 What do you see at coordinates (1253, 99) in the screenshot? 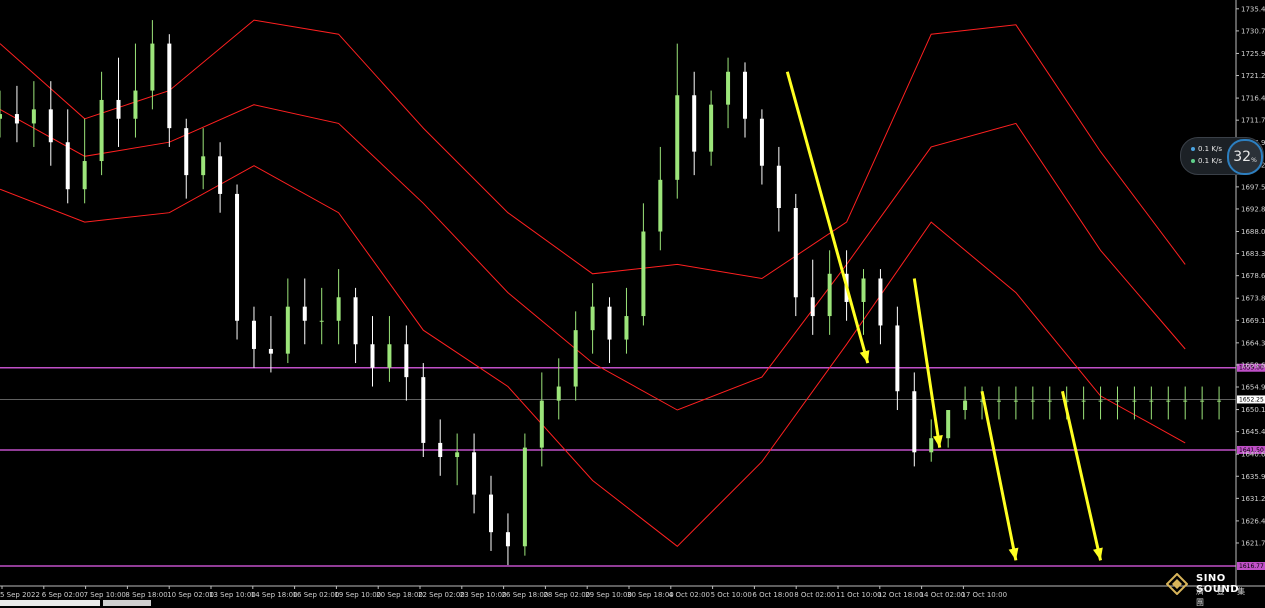
I see `y-tick-label: 1716.40` at bounding box center [1253, 99].